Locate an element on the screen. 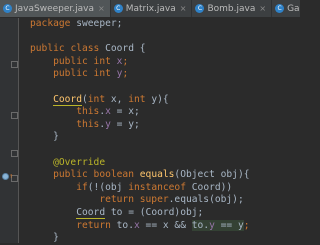 This screenshot has height=245, width=320. code-line: @Override is located at coordinates (79, 162).